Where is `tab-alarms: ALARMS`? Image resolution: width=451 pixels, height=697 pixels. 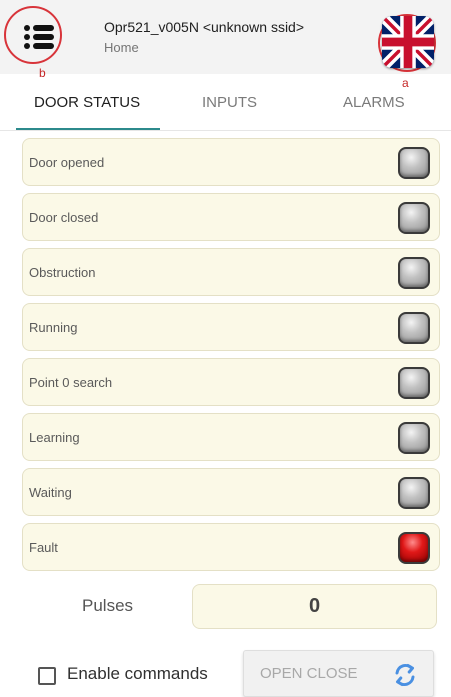 tab-alarms: ALARMS is located at coordinates (374, 102).